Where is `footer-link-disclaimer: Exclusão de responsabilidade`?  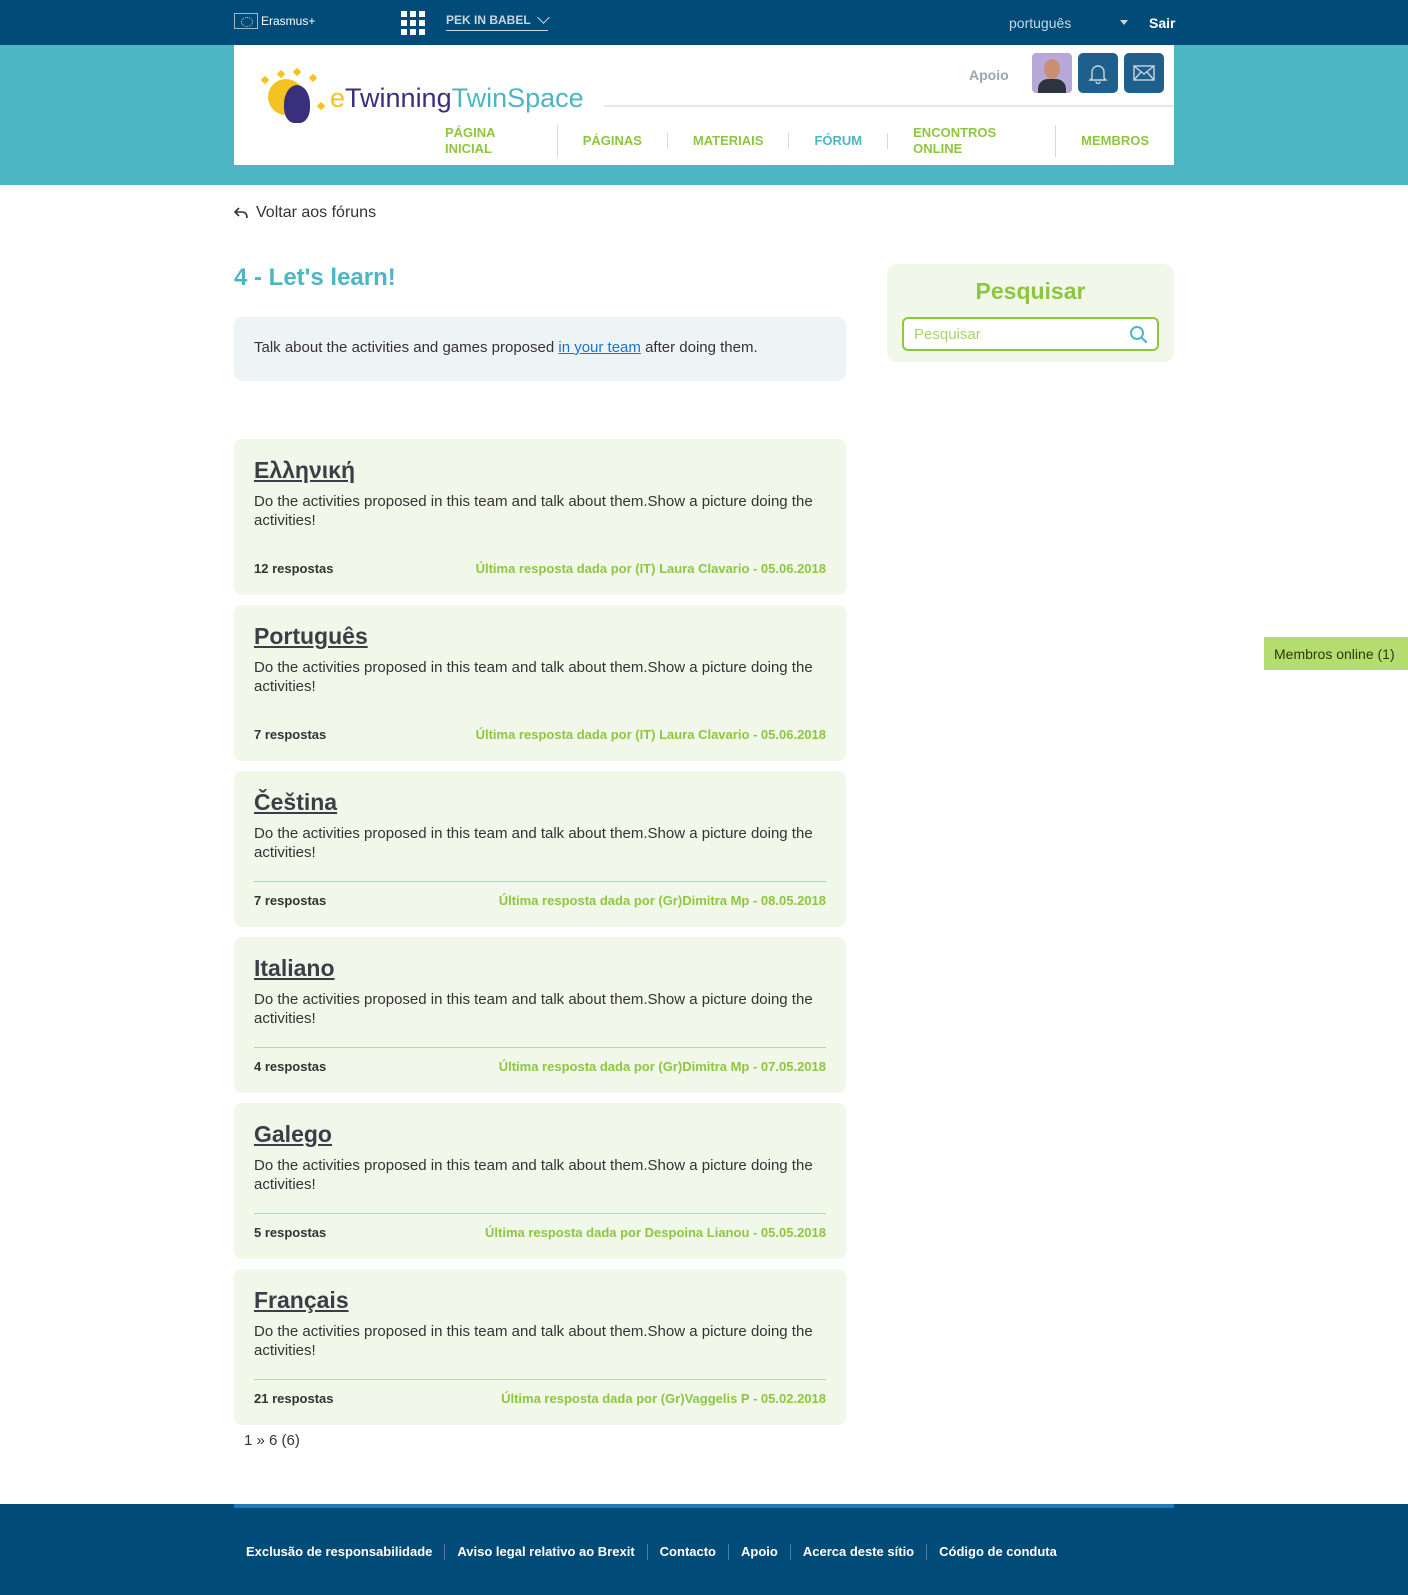 footer-link-disclaimer: Exclusão de responsabilidade is located at coordinates (340, 1552).